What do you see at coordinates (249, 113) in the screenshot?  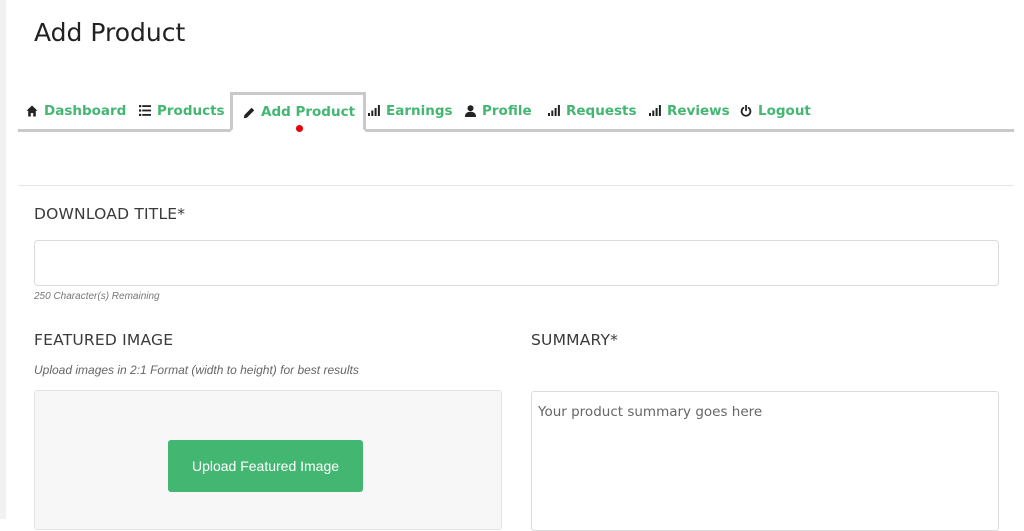 I see `pencil-icon` at bounding box center [249, 113].